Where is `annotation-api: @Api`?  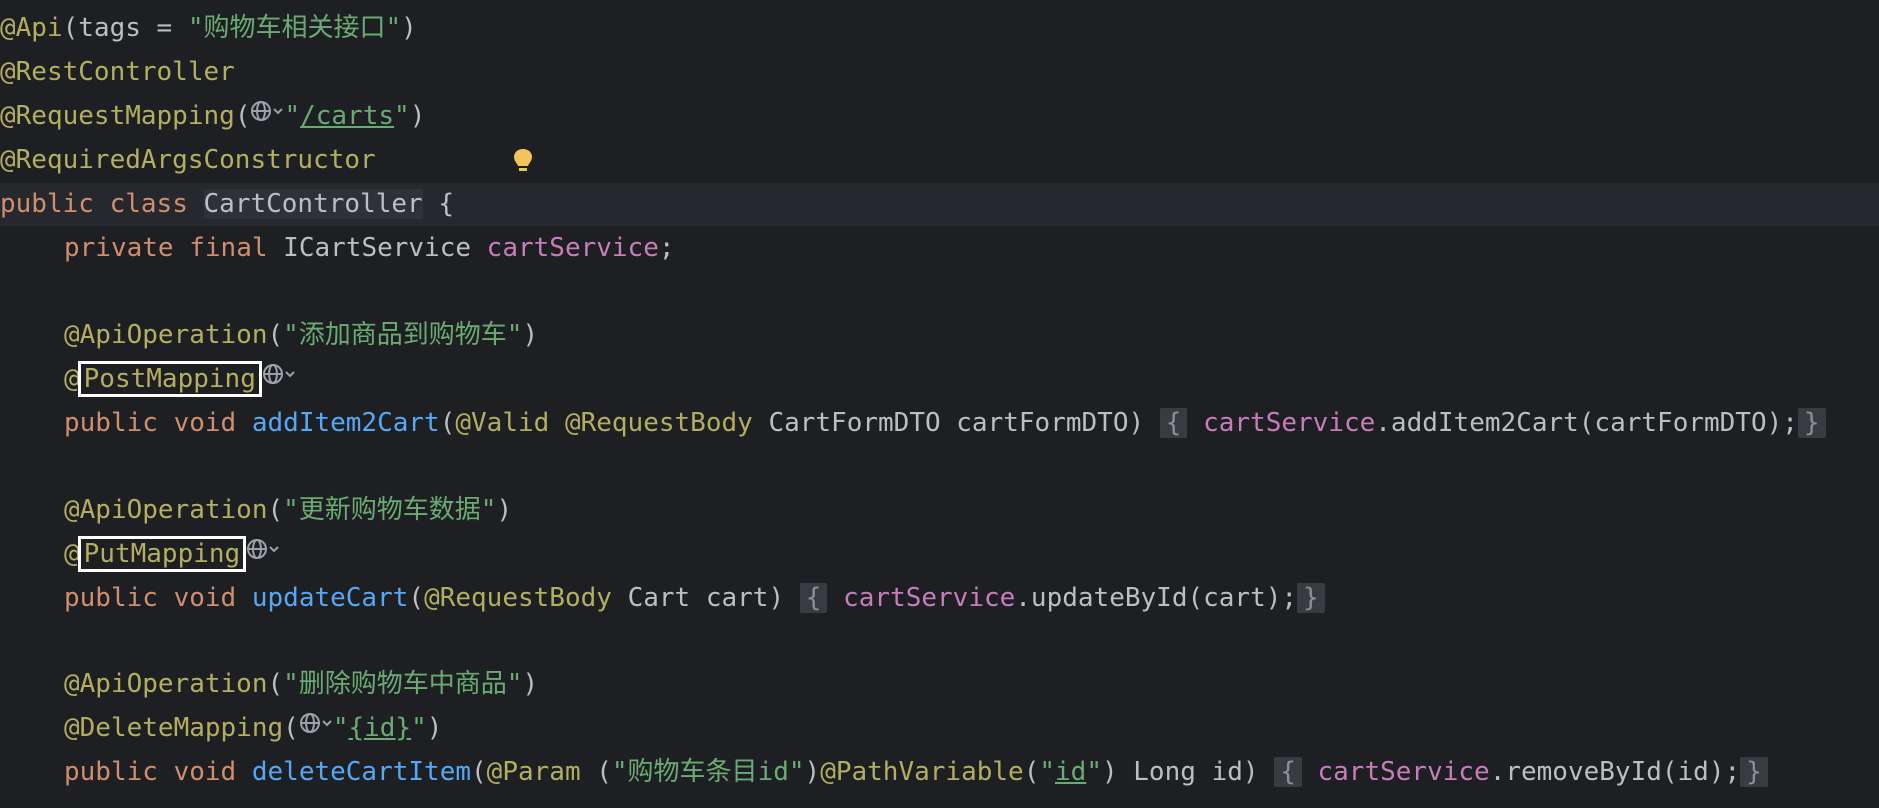
annotation-api: @Api is located at coordinates (31, 28).